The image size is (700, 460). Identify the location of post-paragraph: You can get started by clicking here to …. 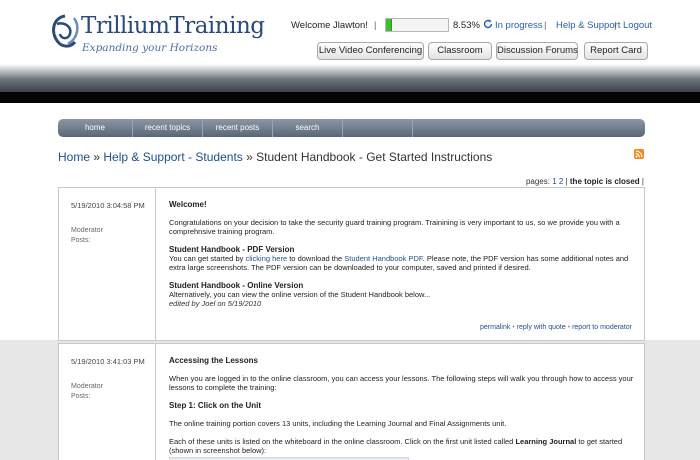
(404, 263).